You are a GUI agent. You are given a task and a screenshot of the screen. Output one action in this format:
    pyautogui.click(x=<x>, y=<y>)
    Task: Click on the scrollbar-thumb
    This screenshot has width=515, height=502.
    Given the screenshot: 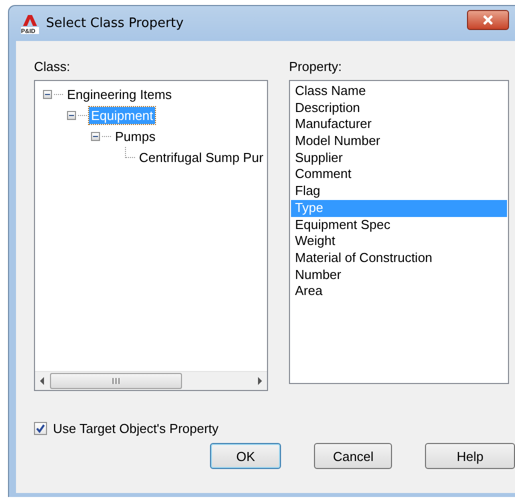 What is the action you would take?
    pyautogui.click(x=116, y=381)
    